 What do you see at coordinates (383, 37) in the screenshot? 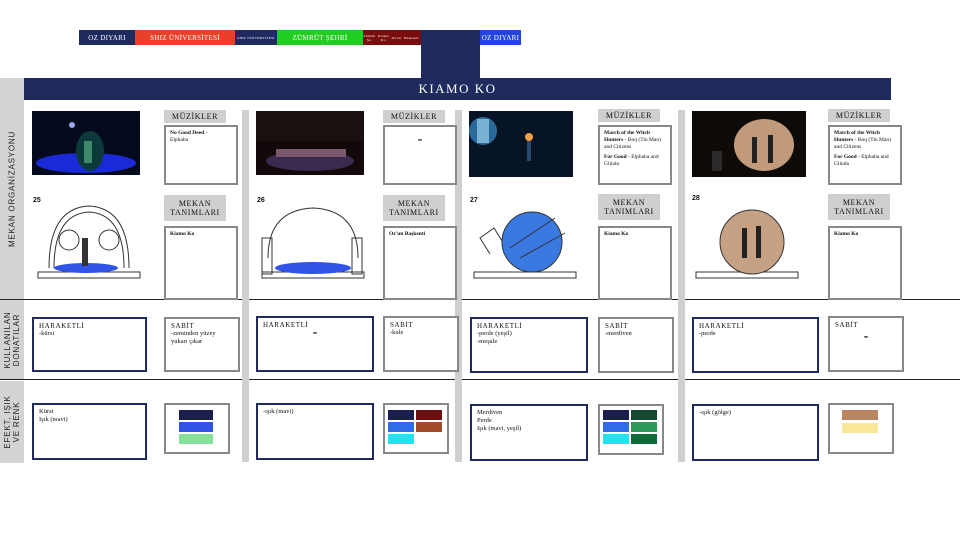
I see `nav-tab-kiamo-ko: Kiamo Ko` at bounding box center [383, 37].